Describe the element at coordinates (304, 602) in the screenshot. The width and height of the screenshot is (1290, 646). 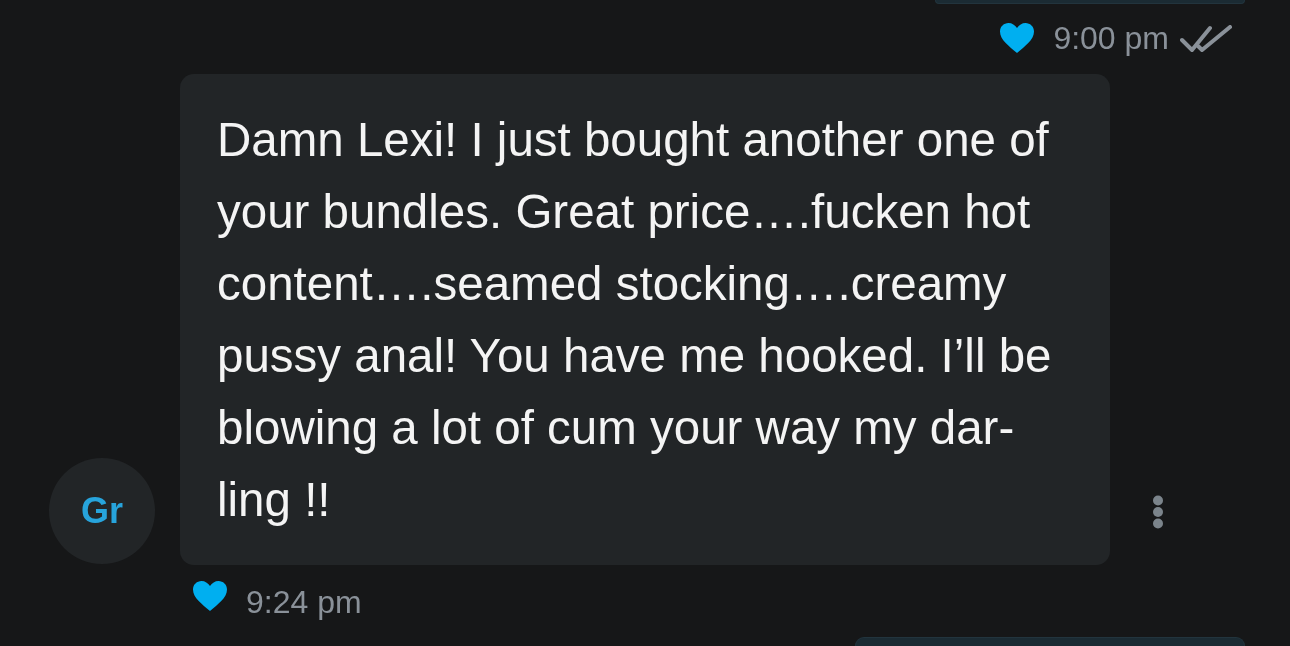
I see `message-time: 9:24 pm` at that location.